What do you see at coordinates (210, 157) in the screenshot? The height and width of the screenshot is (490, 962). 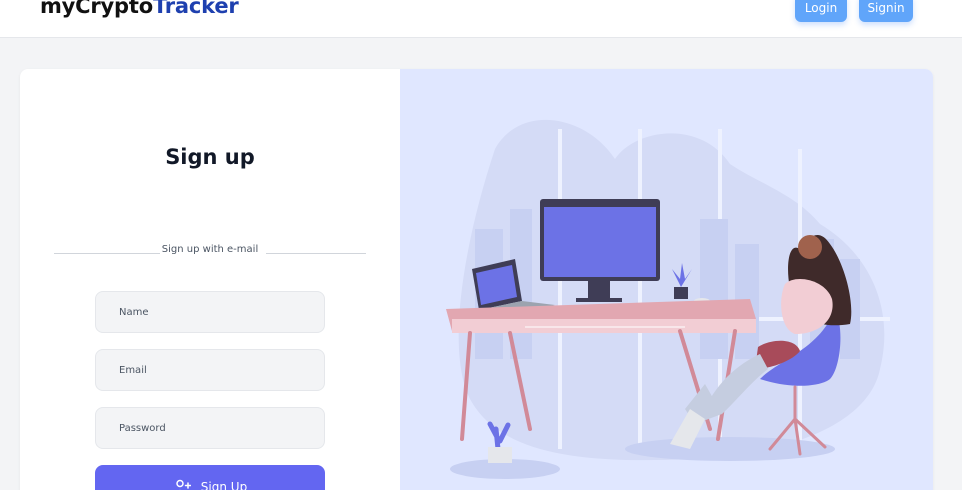 I see `page-title: Sign up` at bounding box center [210, 157].